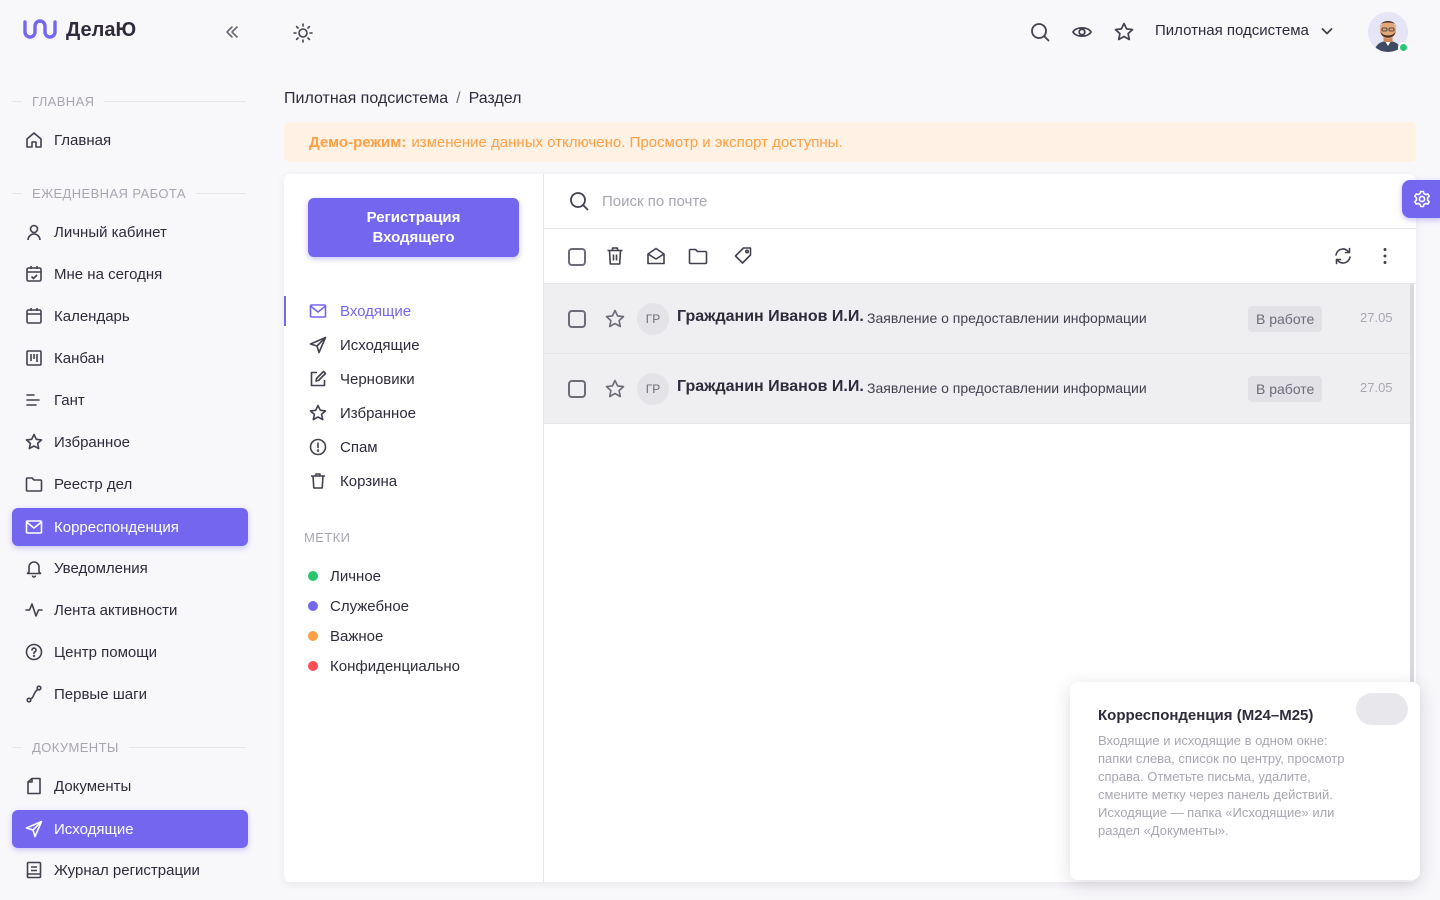 This screenshot has width=1440, height=900. What do you see at coordinates (1388, 32) in the screenshot?
I see `avatar` at bounding box center [1388, 32].